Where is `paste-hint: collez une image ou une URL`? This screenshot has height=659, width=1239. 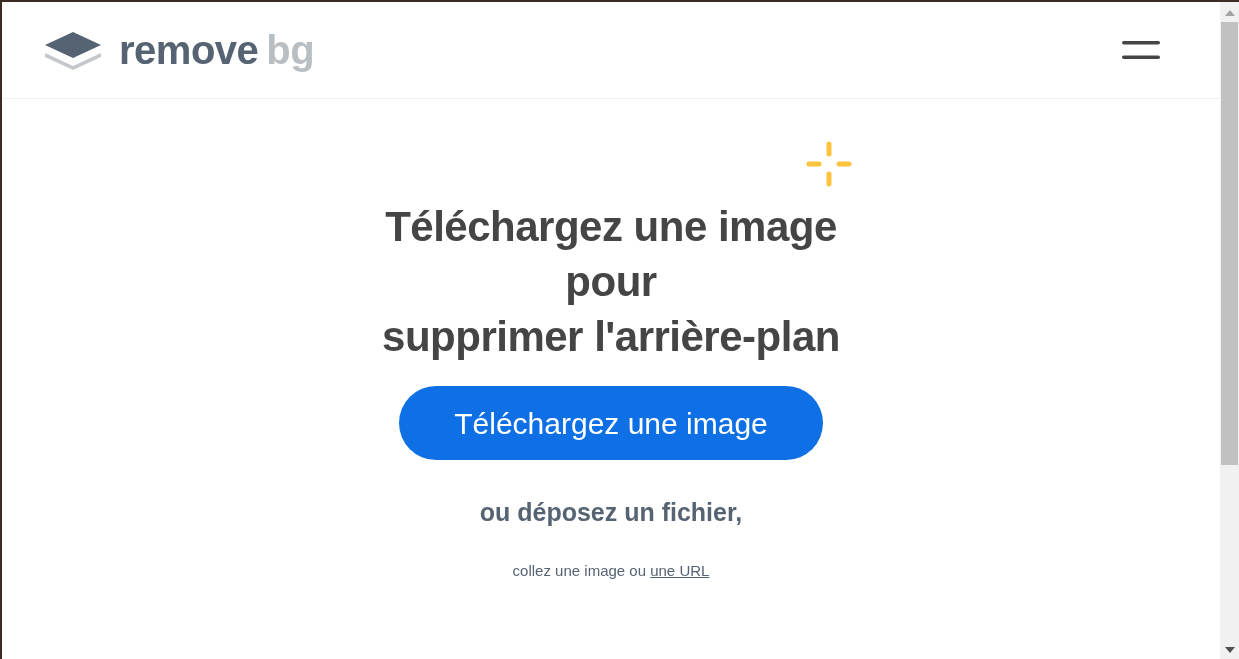
paste-hint: collez une image ou une URL is located at coordinates (611, 570).